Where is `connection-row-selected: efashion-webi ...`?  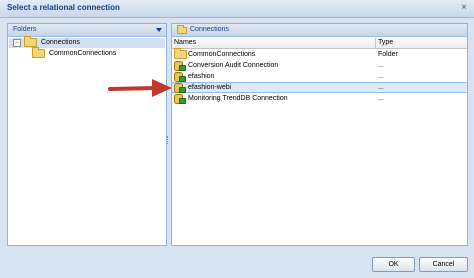 connection-row-selected: efashion-webi ... is located at coordinates (319, 87).